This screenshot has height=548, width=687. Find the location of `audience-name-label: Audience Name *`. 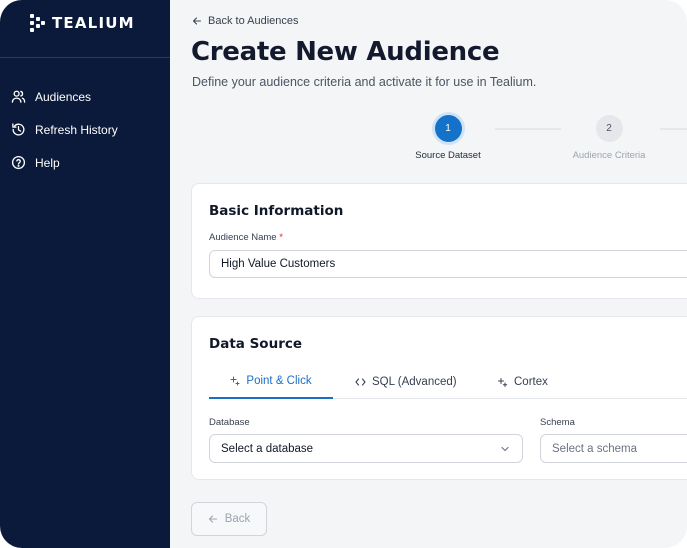

audience-name-label: Audience Name * is located at coordinates (246, 237).